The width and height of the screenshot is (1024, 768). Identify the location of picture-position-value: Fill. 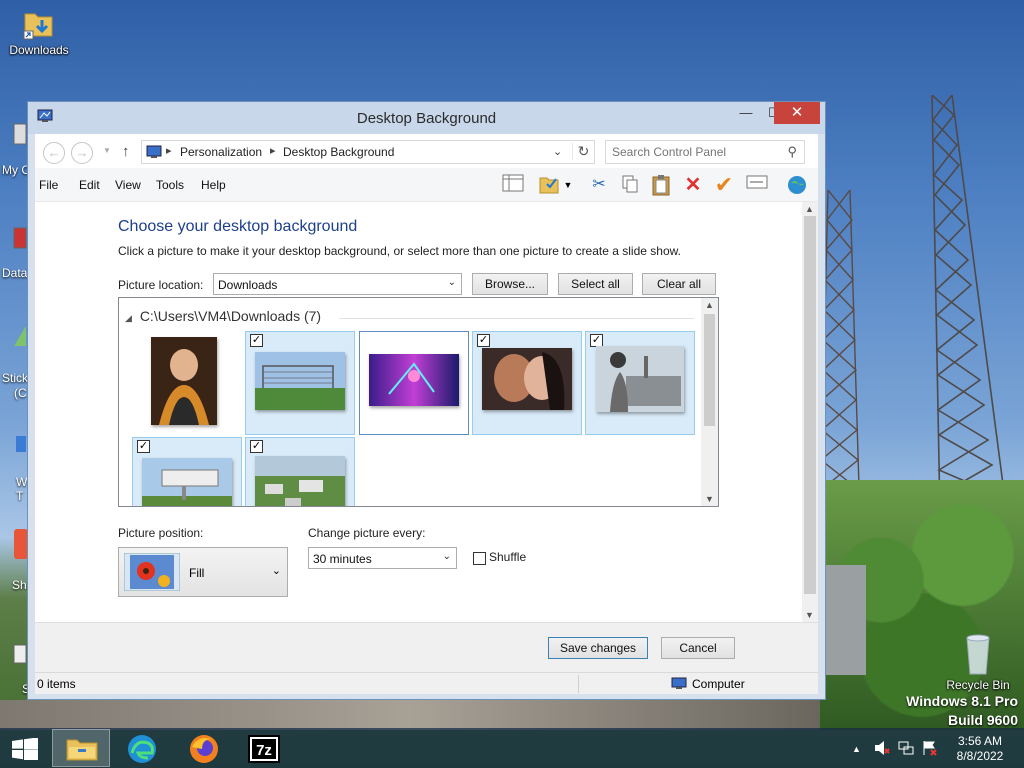
(197, 573).